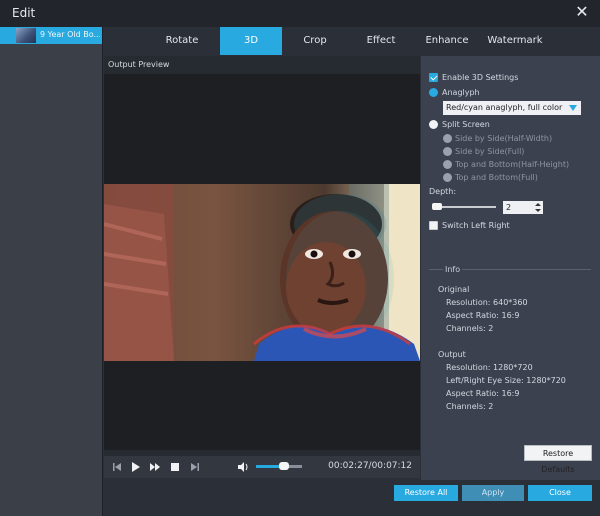 The image size is (600, 516). Describe the element at coordinates (315, 41) in the screenshot. I see `tab-crop: Crop` at that location.